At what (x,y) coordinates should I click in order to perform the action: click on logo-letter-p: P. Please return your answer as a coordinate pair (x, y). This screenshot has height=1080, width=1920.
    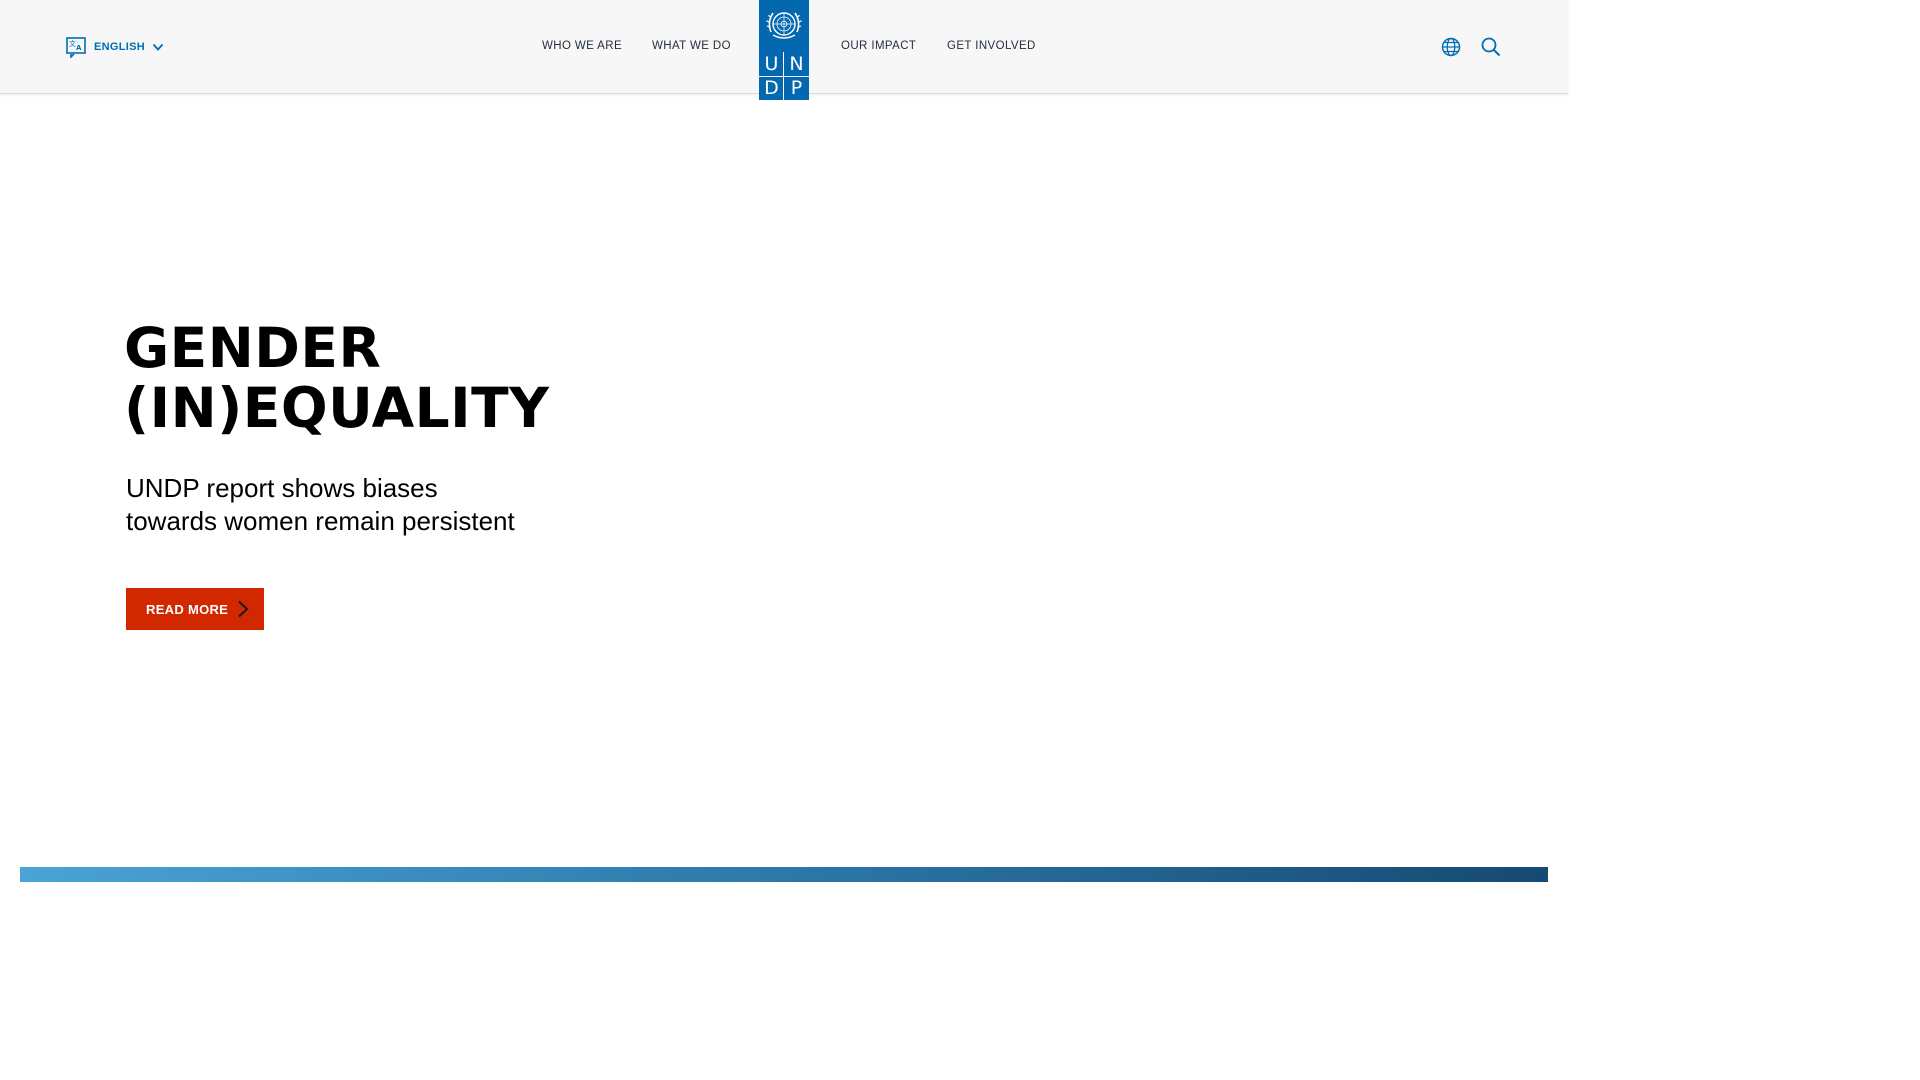
    Looking at the image, I should click on (796, 88).